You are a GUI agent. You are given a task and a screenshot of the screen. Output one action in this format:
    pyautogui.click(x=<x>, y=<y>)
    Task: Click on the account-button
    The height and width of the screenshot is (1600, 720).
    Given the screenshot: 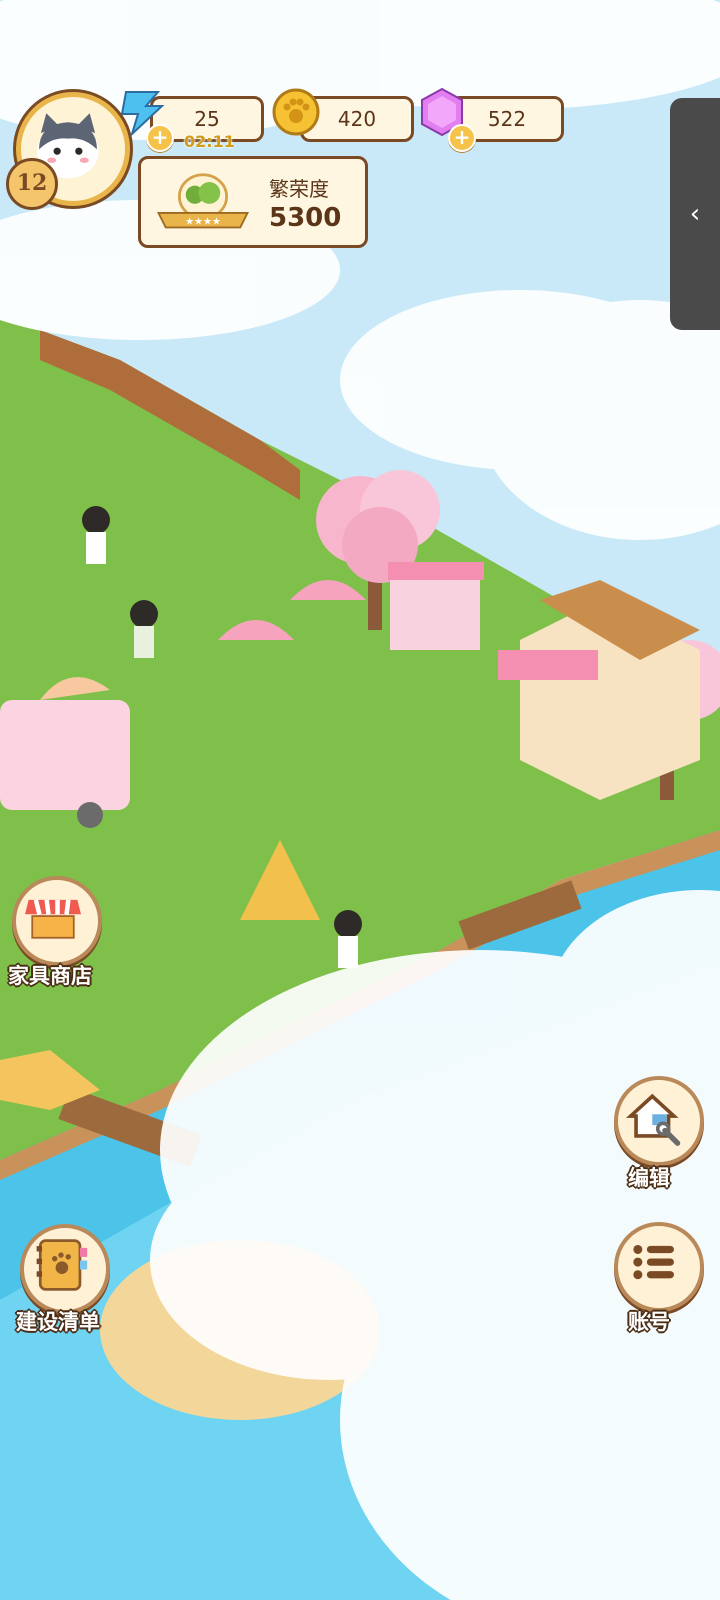 What is the action you would take?
    pyautogui.click(x=659, y=1267)
    